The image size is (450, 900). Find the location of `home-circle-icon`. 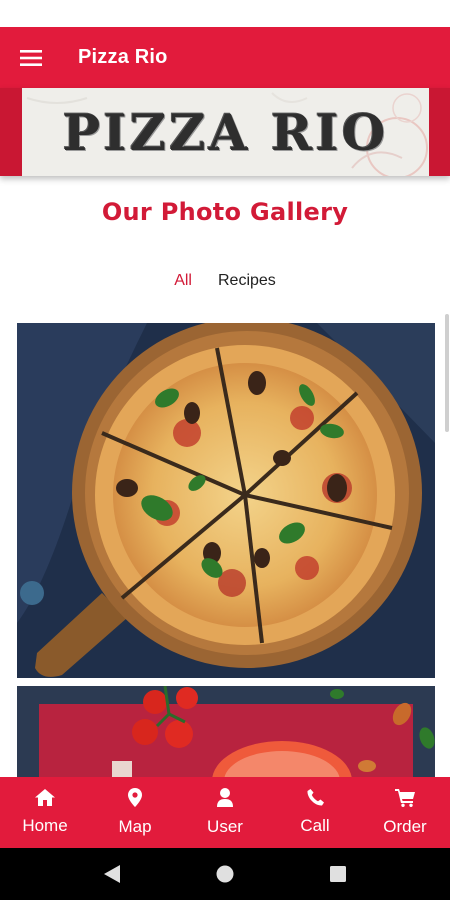

home-circle-icon is located at coordinates (225, 874).